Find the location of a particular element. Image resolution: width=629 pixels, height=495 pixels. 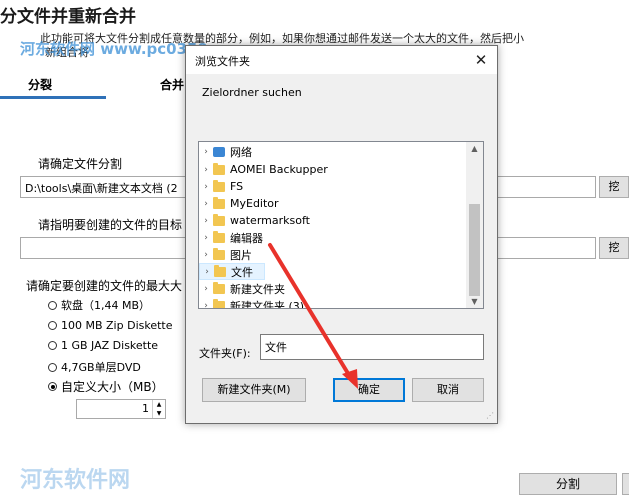

annotation-arrow is located at coordinates (313, 316).